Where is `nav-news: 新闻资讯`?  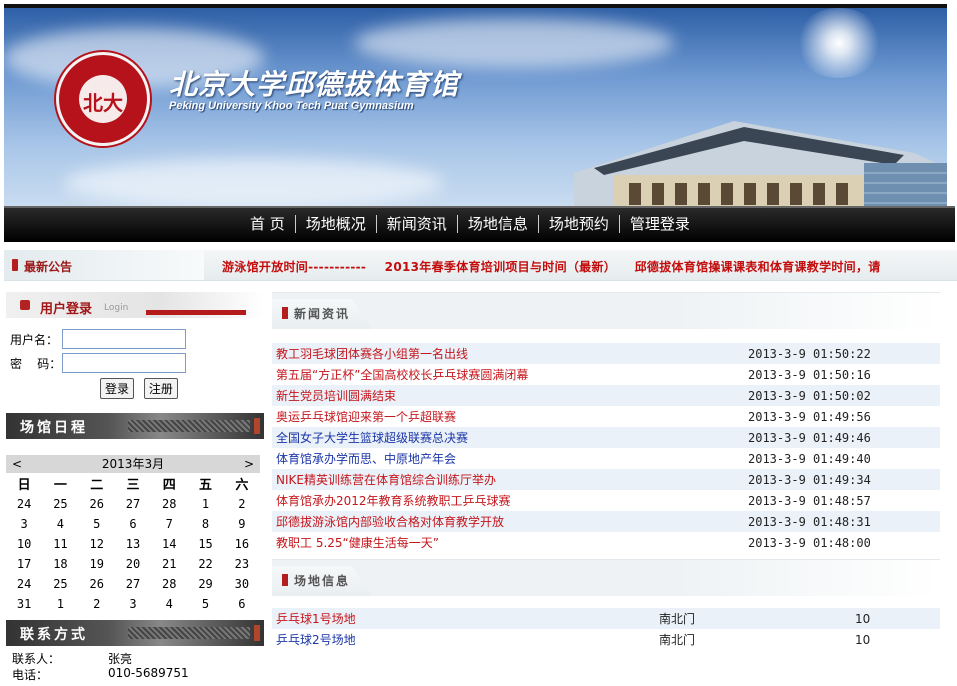
nav-news: 新闻资讯 is located at coordinates (416, 224).